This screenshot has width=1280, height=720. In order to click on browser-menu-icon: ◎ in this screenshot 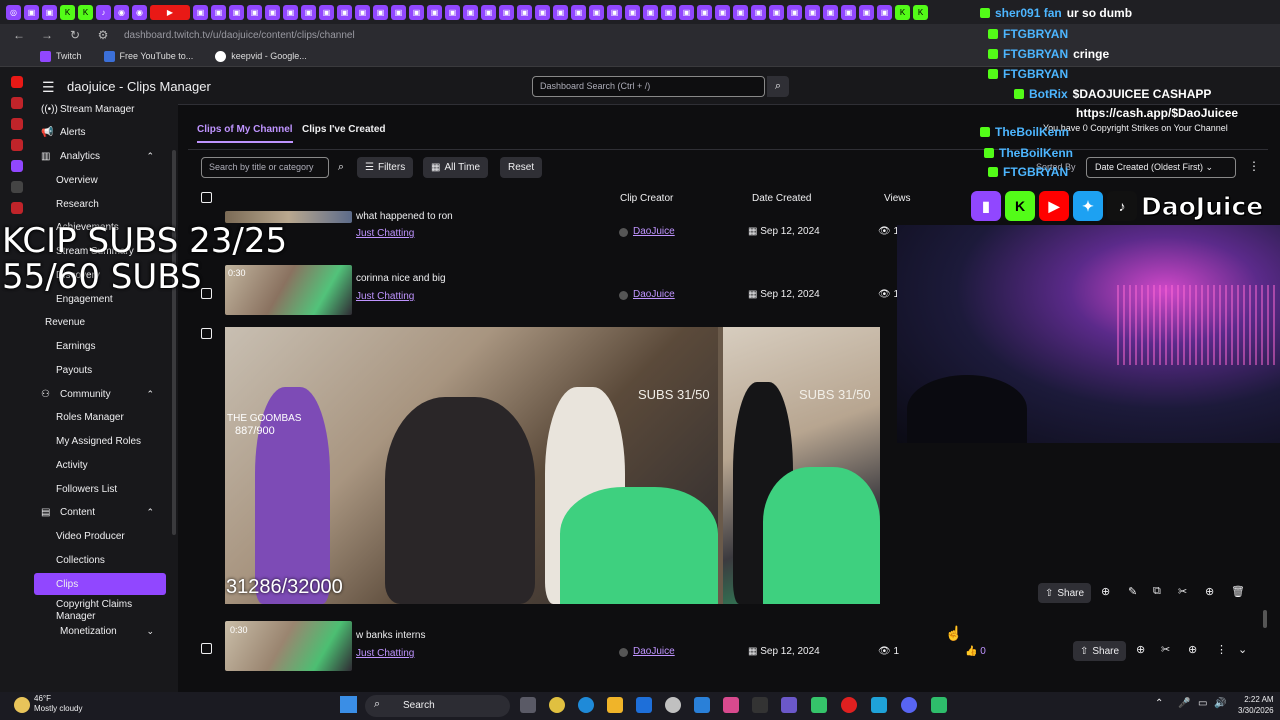, I will do `click(13, 12)`.